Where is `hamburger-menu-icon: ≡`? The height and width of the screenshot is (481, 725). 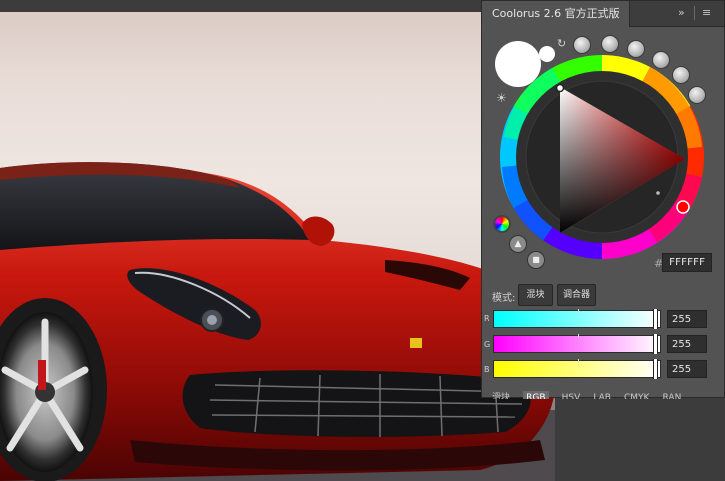
hamburger-menu-icon: ≡ is located at coordinates (706, 13).